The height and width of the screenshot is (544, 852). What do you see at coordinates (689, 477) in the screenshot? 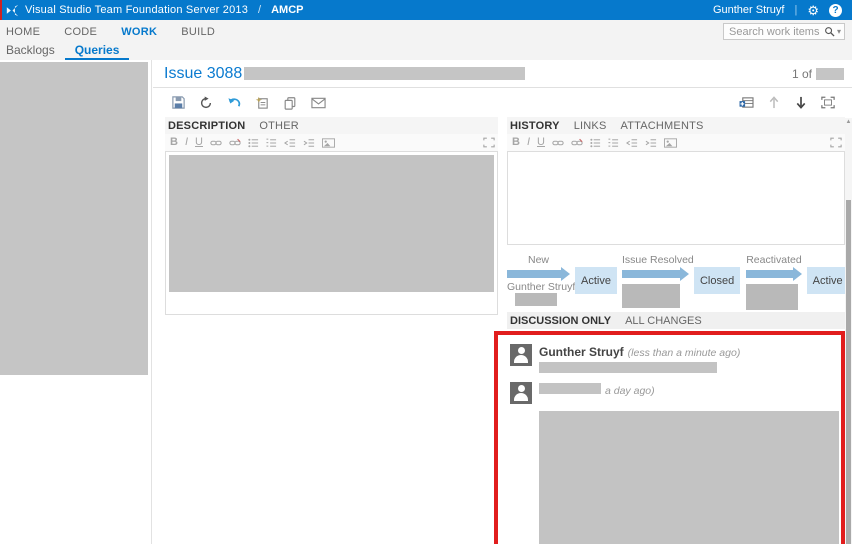
I see `discussion-redacted-body` at bounding box center [689, 477].